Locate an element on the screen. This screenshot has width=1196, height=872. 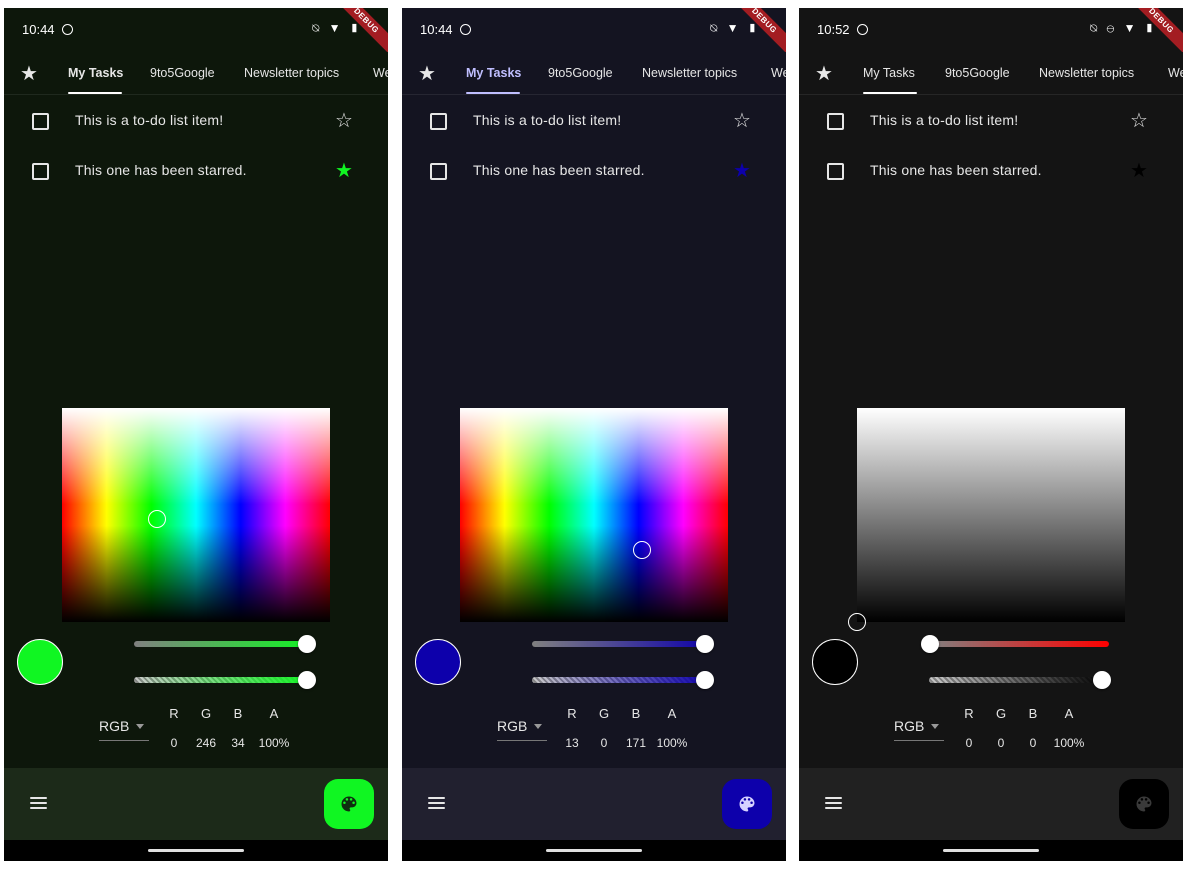
status-icons: ⍉ ▼ ▮ is located at coordinates (337, 28).